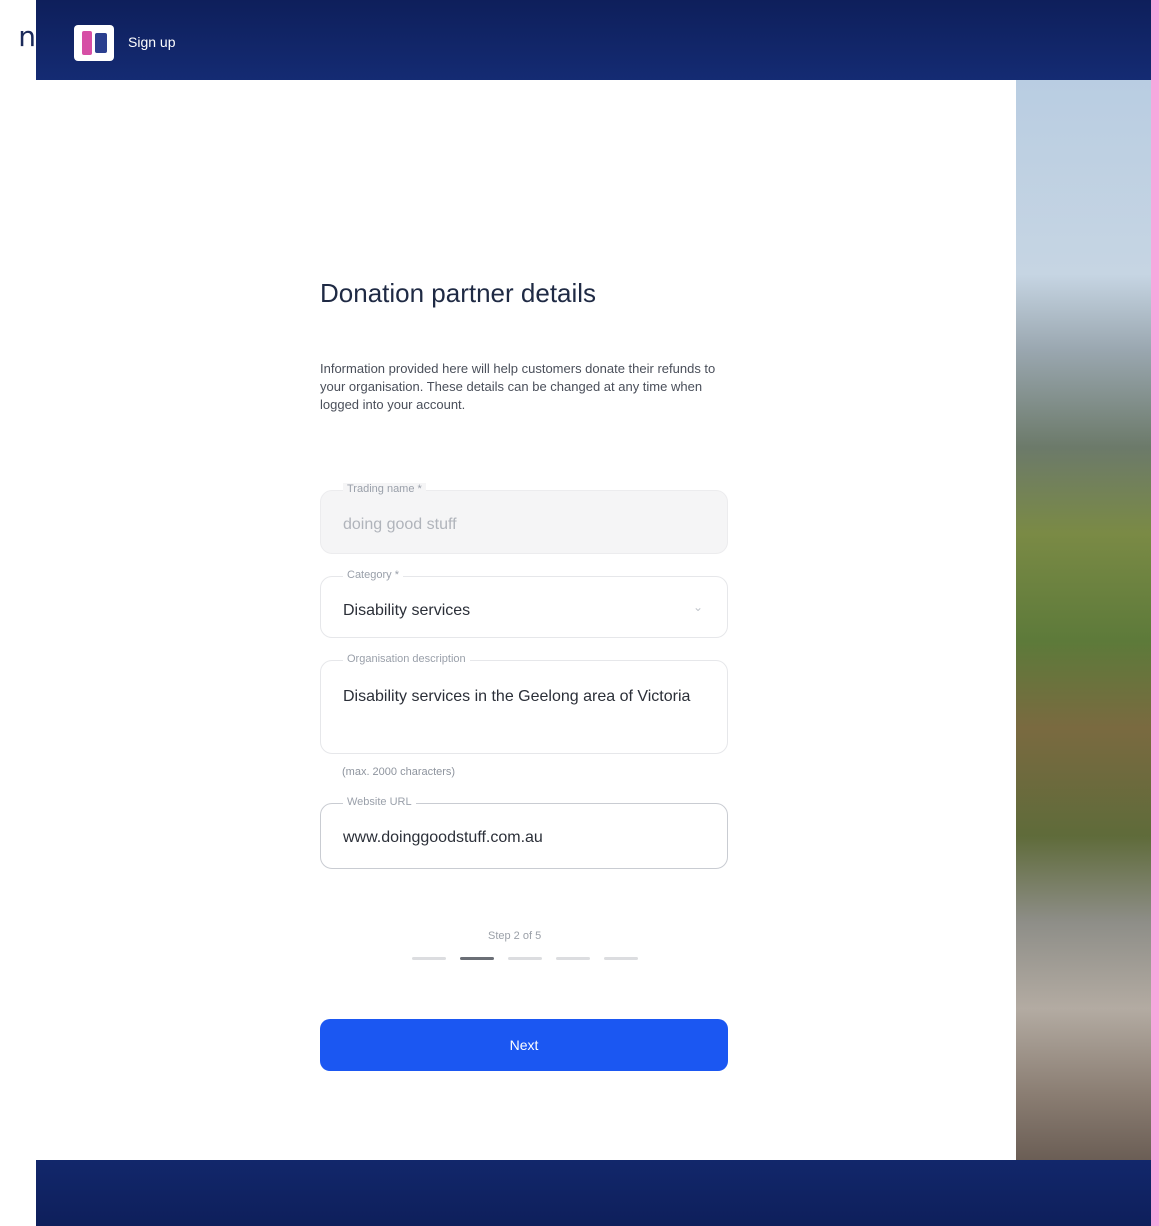  Describe the element at coordinates (407, 610) in the screenshot. I see `category-value: Disability services` at that location.